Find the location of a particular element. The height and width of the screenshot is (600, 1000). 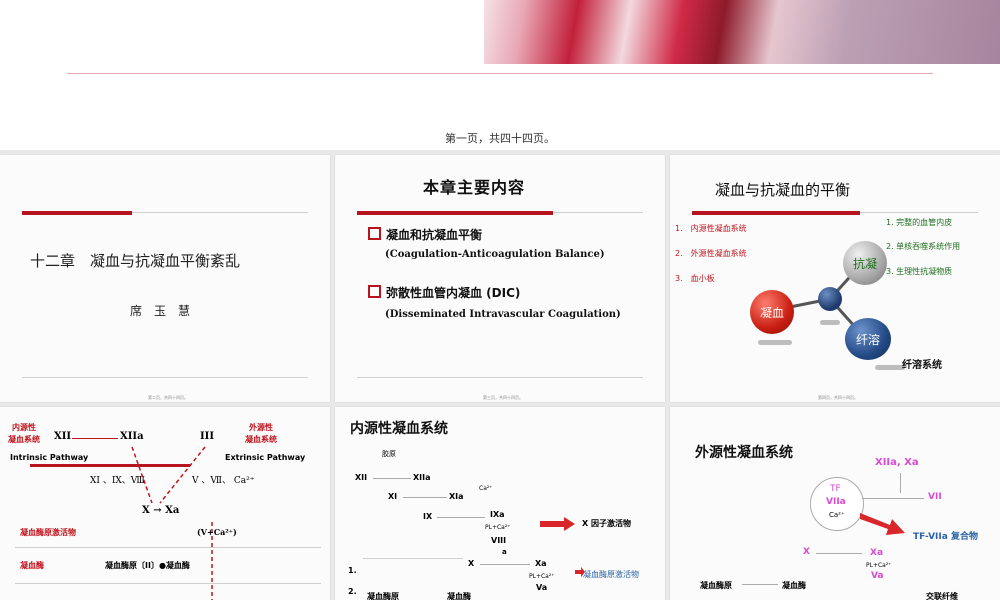

chapter-title: 十二章 凝血与抗凝血平衡紊乱 is located at coordinates (135, 261).